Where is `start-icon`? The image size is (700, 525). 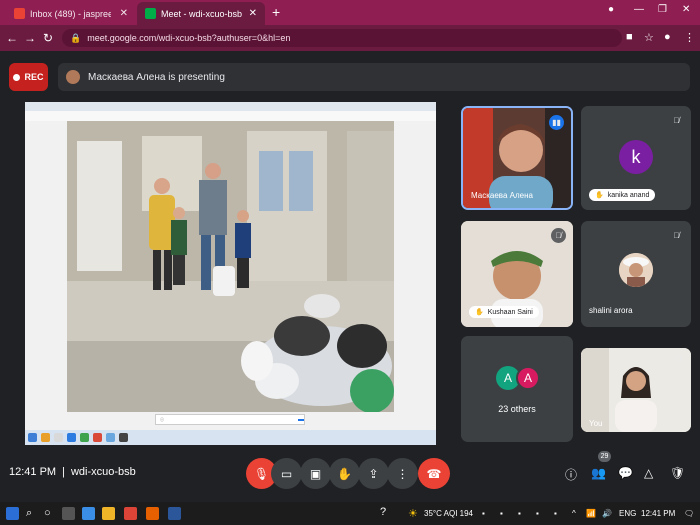
start-icon is located at coordinates (32, 437).